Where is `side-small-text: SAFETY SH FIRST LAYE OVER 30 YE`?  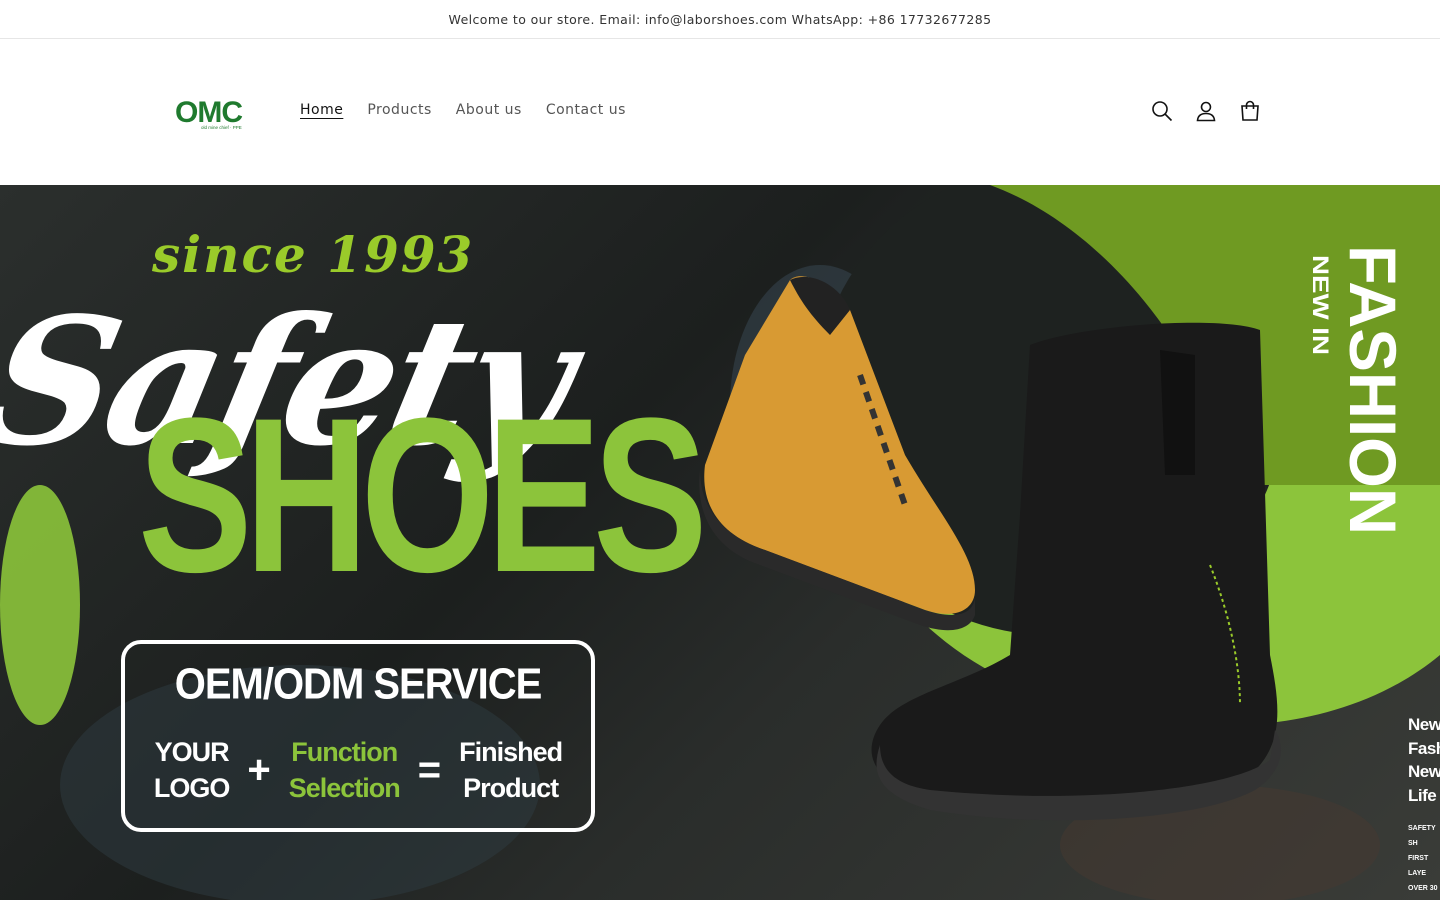
side-small-text: SAFETY SH FIRST LAYE OVER 30 YE is located at coordinates (1424, 860).